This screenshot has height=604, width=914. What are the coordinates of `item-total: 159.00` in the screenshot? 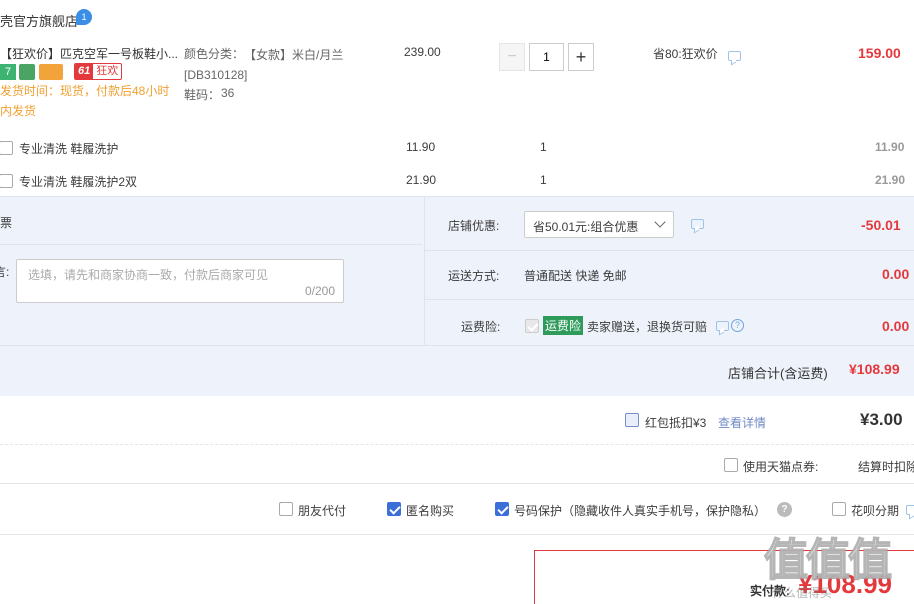 It's located at (879, 53).